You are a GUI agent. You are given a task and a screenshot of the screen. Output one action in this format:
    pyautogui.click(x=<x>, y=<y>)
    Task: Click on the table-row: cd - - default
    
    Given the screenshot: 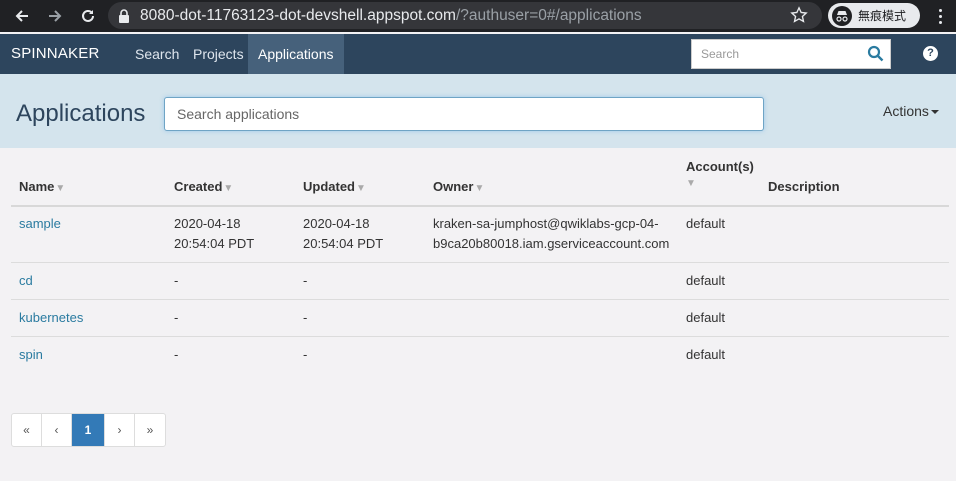 What is the action you would take?
    pyautogui.click(x=480, y=281)
    